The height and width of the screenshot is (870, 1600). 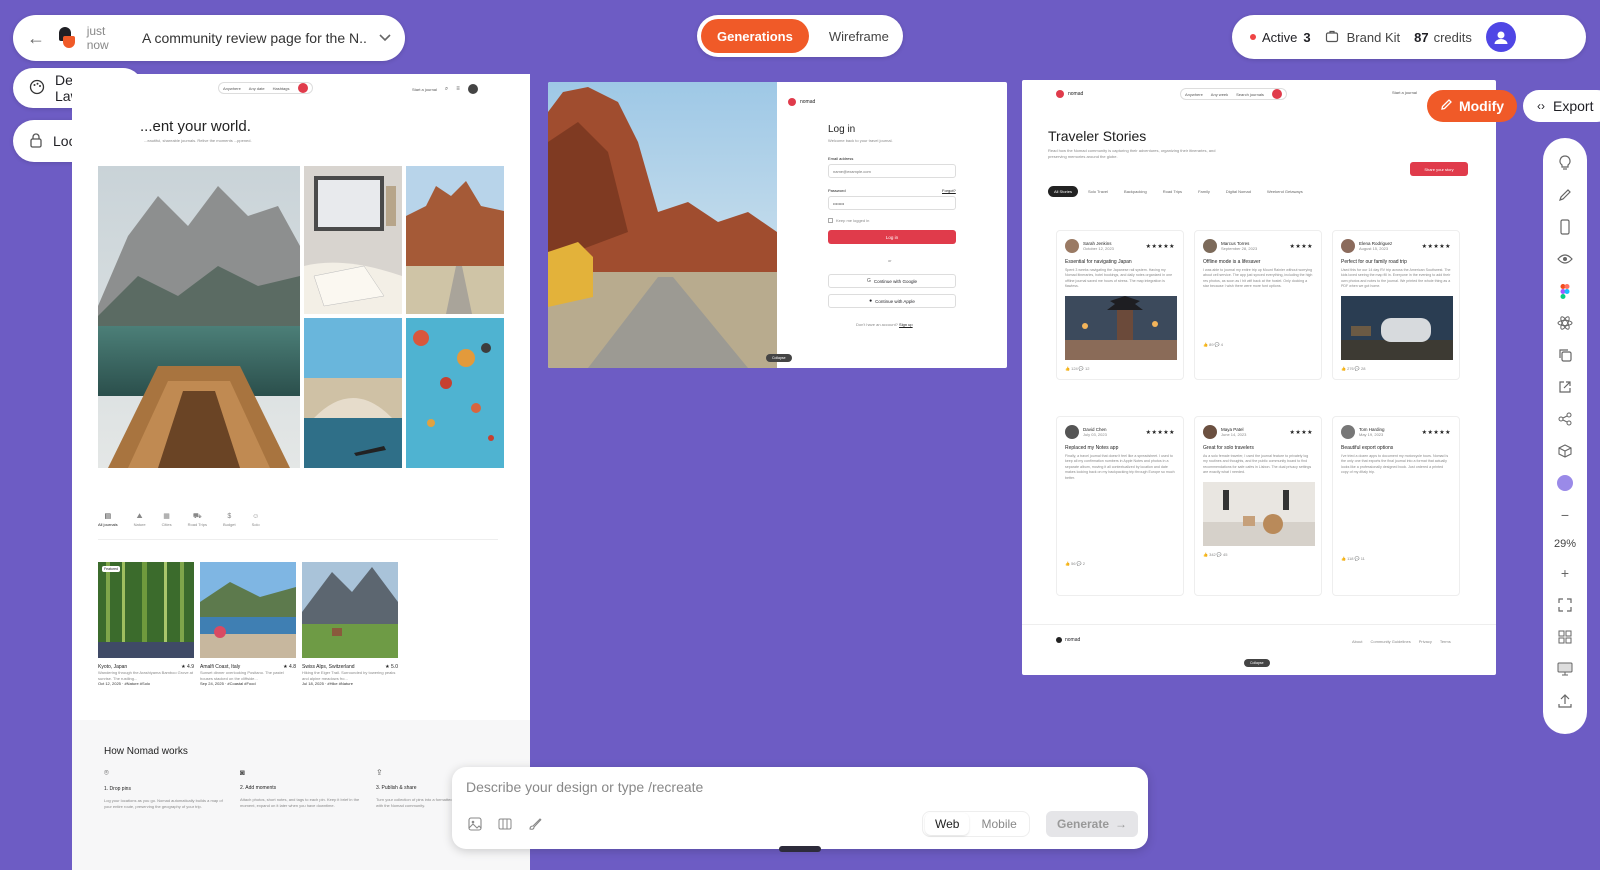 What do you see at coordinates (859, 36) in the screenshot?
I see `tab-wireframe: Wireframe` at bounding box center [859, 36].